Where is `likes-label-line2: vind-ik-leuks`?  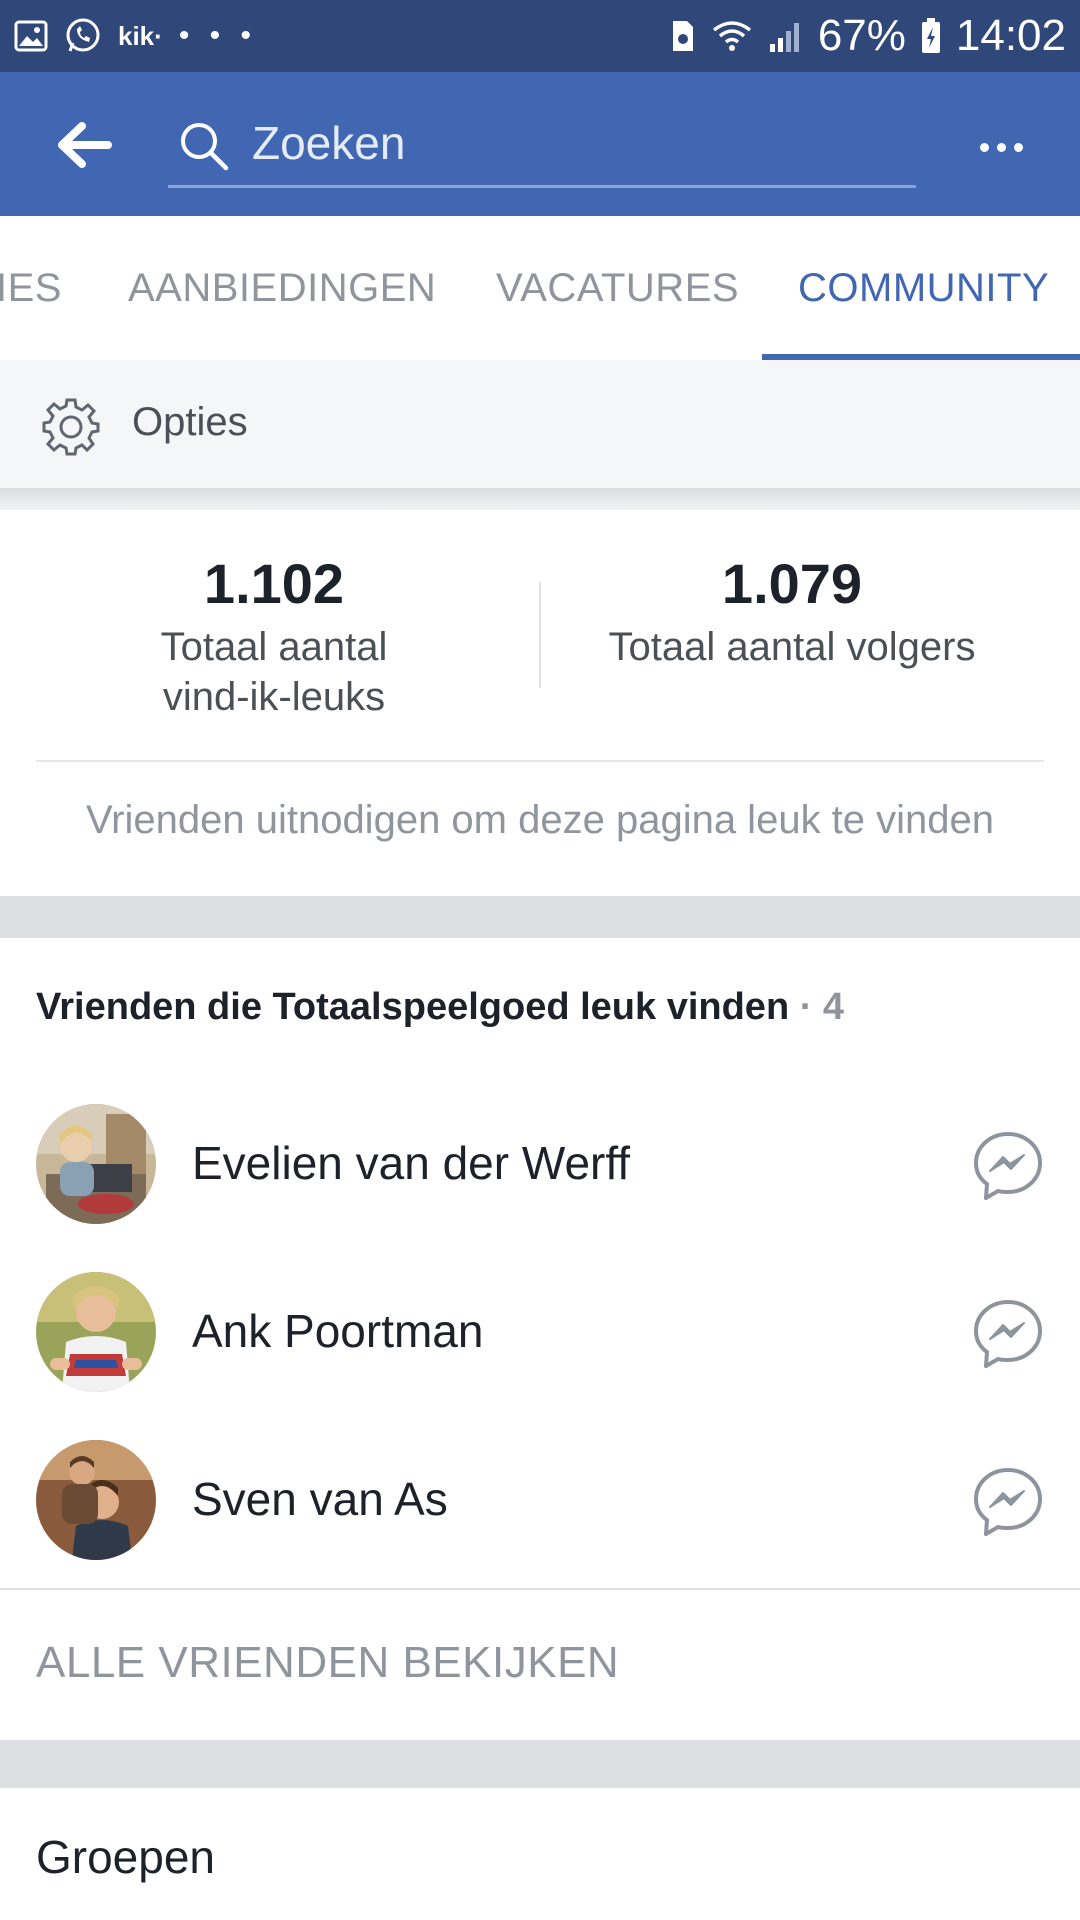
likes-label-line2: vind-ik-leuks is located at coordinates (274, 697).